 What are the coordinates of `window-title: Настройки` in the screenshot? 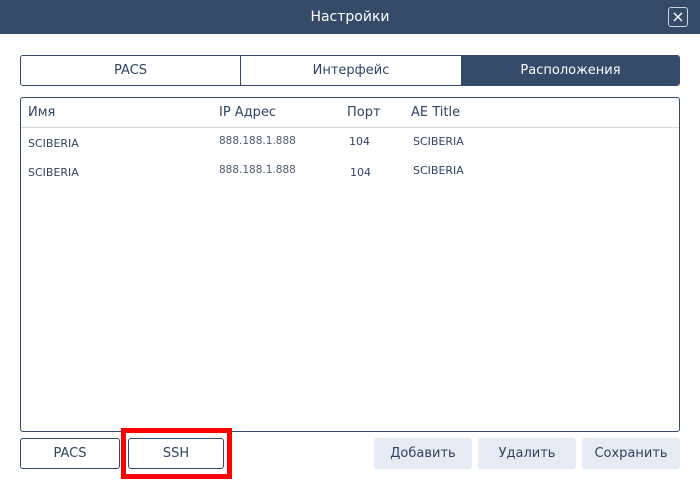 It's located at (350, 17).